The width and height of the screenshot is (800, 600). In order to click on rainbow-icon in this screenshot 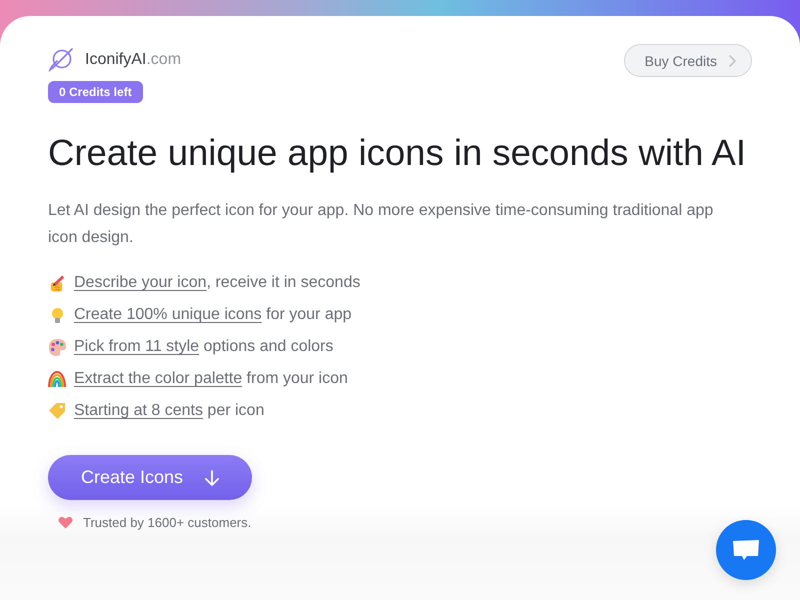, I will do `click(57, 379)`.